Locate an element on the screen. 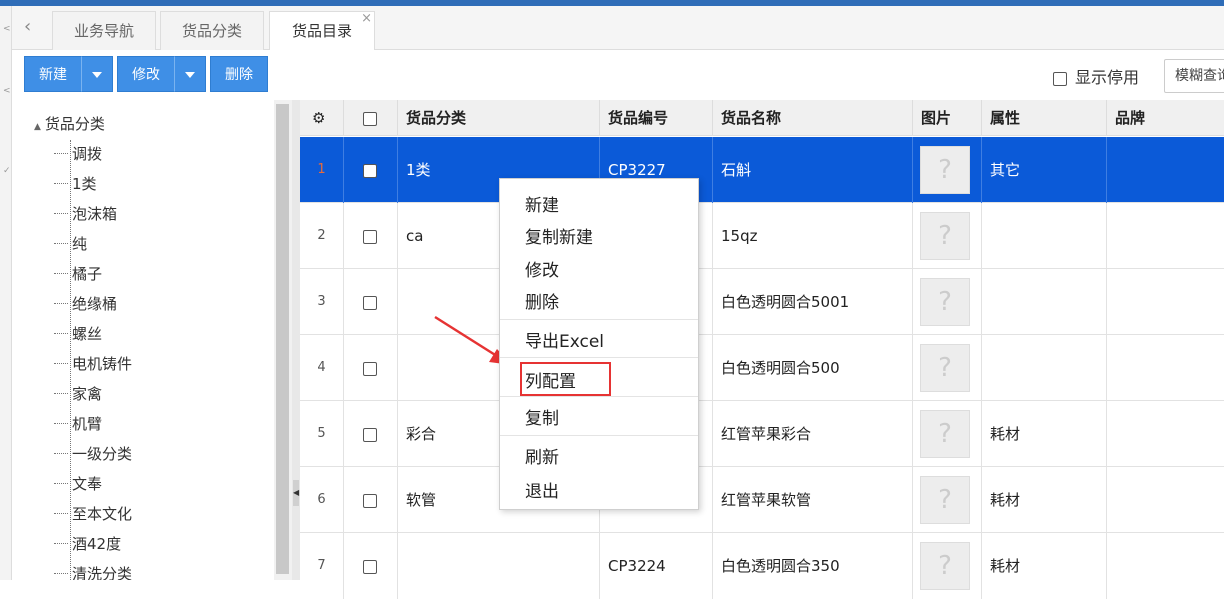 This screenshot has height=599, width=1224. tab-scroll-left-icon: ‹ is located at coordinates (27, 26).